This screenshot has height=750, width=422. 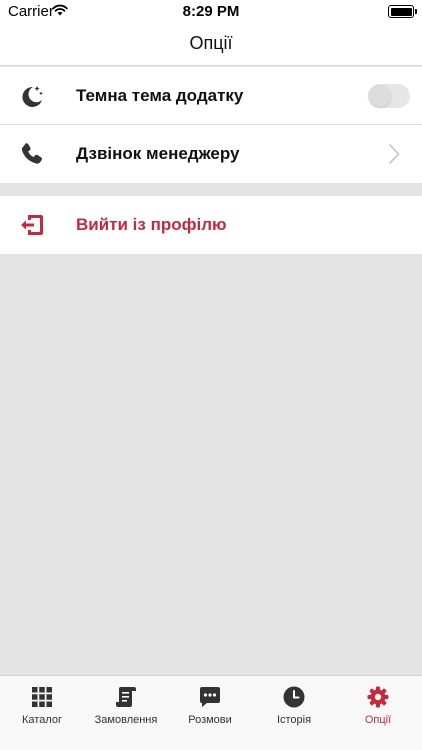 What do you see at coordinates (160, 95) in the screenshot?
I see `dark-theme-label: Темна тема додатку` at bounding box center [160, 95].